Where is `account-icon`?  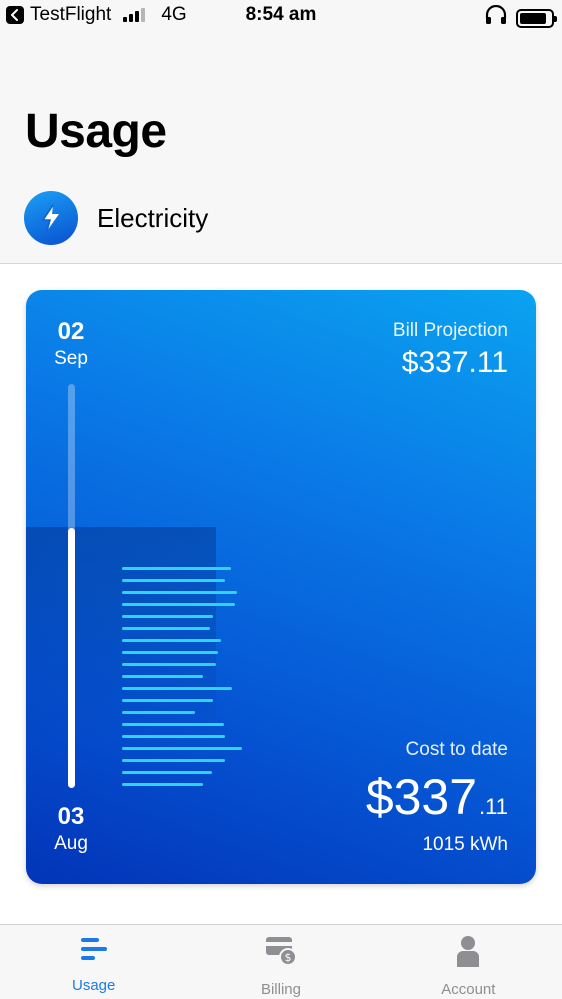 account-icon is located at coordinates (468, 953).